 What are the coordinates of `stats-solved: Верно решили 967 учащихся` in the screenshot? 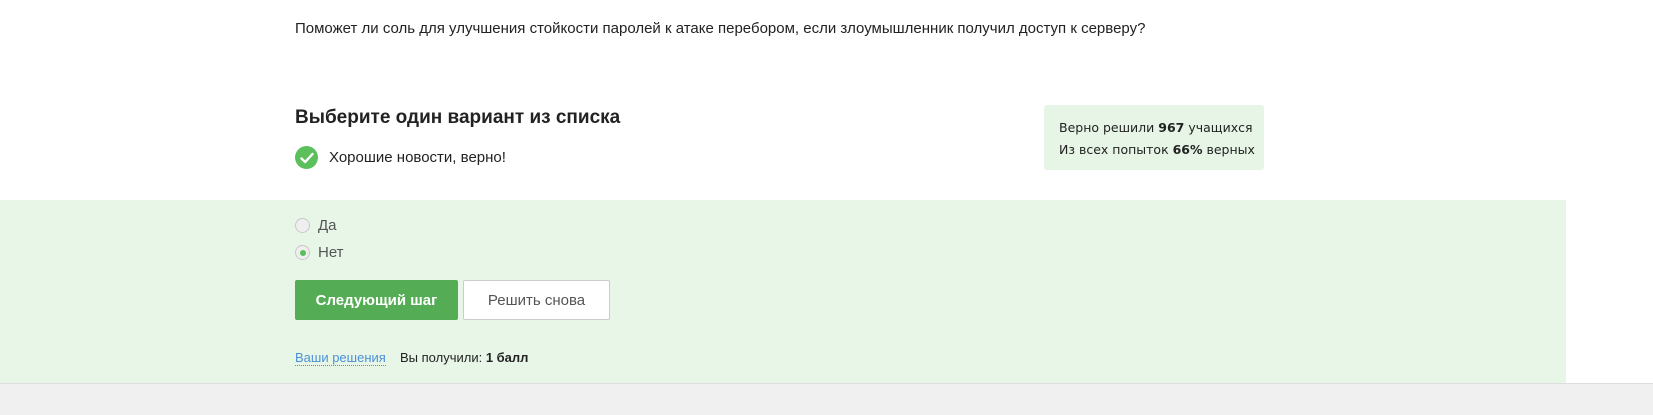 It's located at (1161, 128).